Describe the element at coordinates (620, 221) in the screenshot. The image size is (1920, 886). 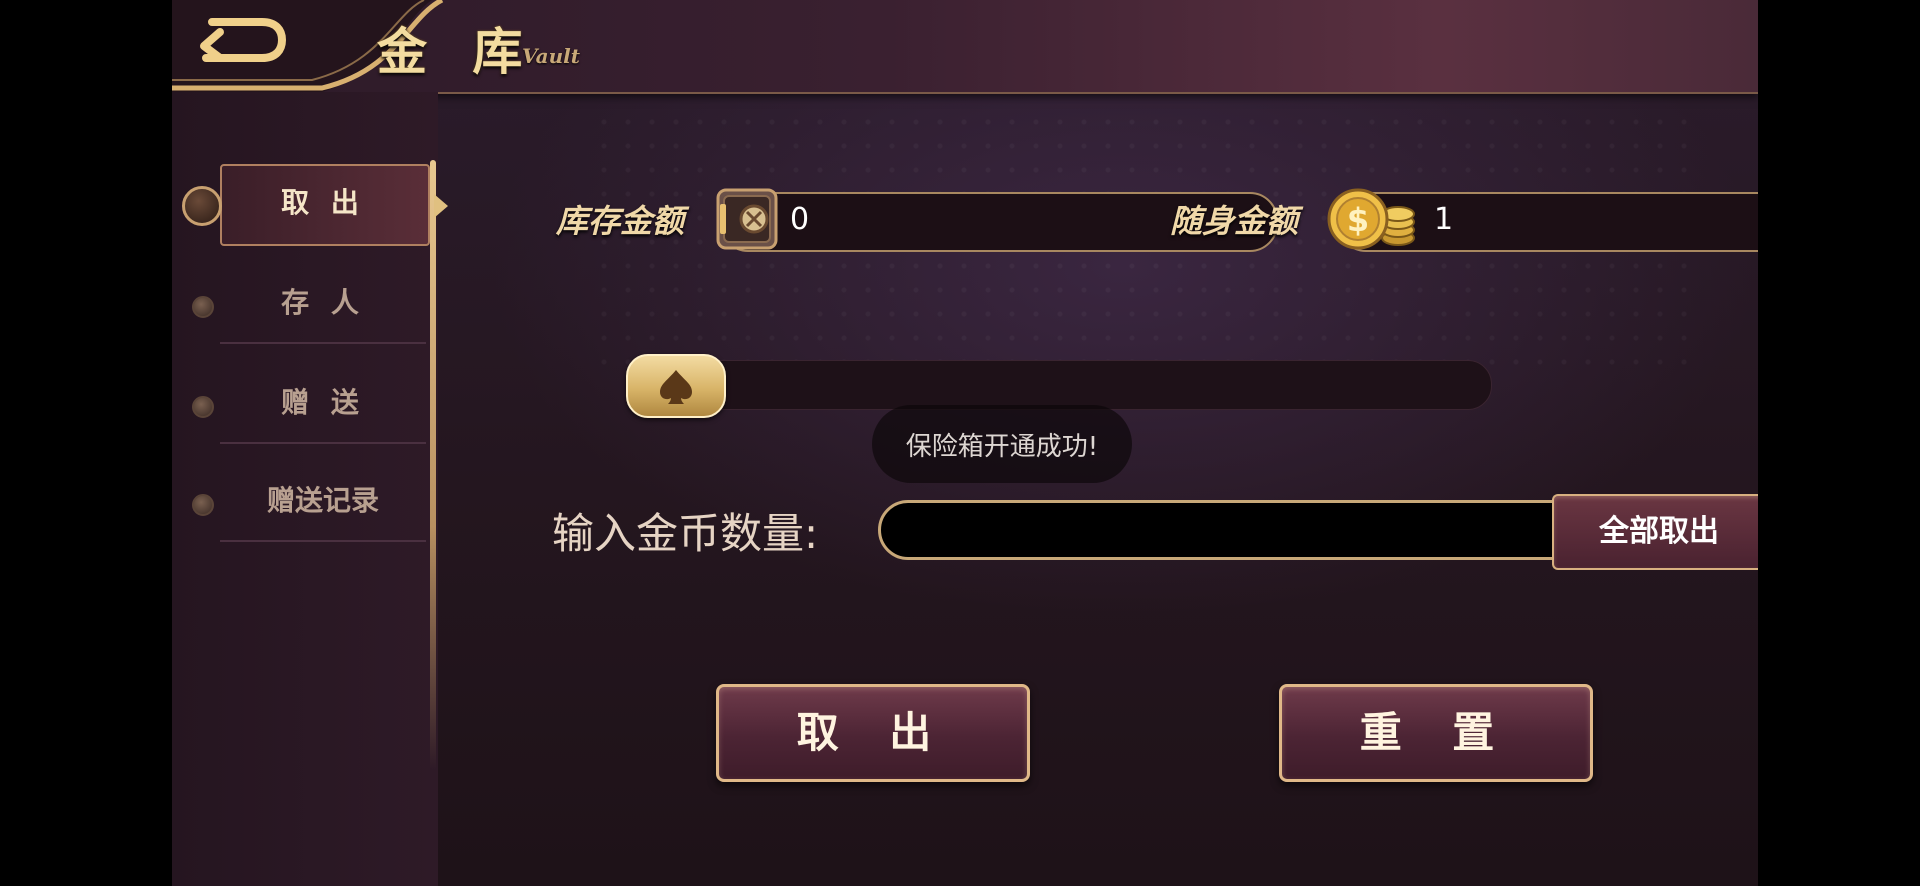
I see `vault-balance-label: 库存金额` at that location.